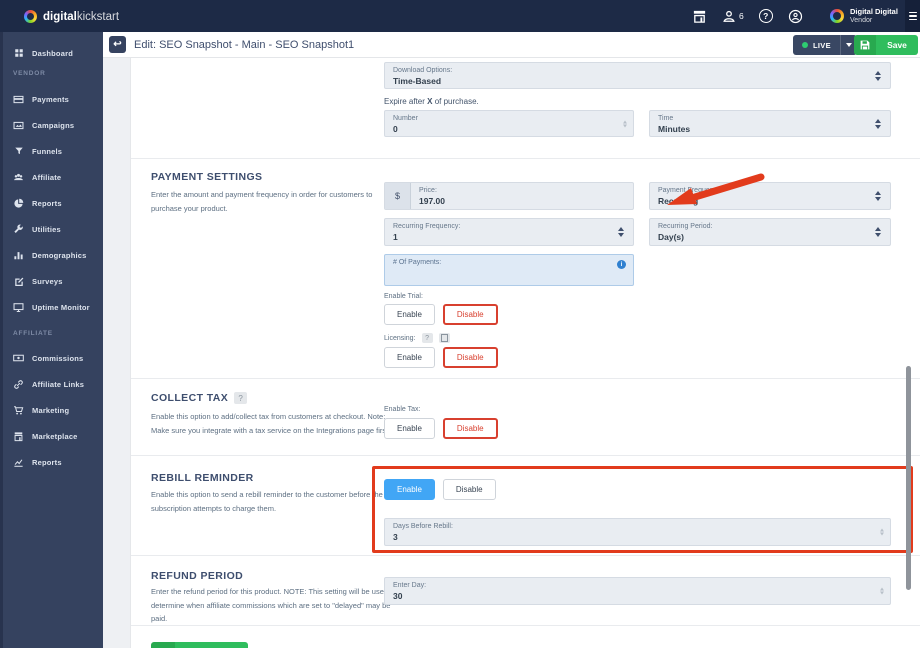 Image resolution: width=920 pixels, height=648 pixels. What do you see at coordinates (444, 338) in the screenshot?
I see `licensing-doc-badge` at bounding box center [444, 338].